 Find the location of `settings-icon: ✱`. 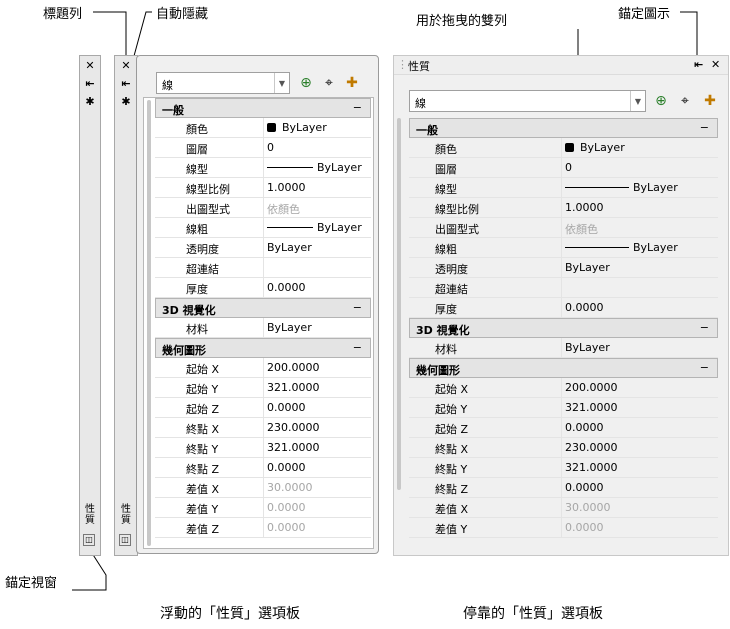

settings-icon: ✱ is located at coordinates (126, 102).